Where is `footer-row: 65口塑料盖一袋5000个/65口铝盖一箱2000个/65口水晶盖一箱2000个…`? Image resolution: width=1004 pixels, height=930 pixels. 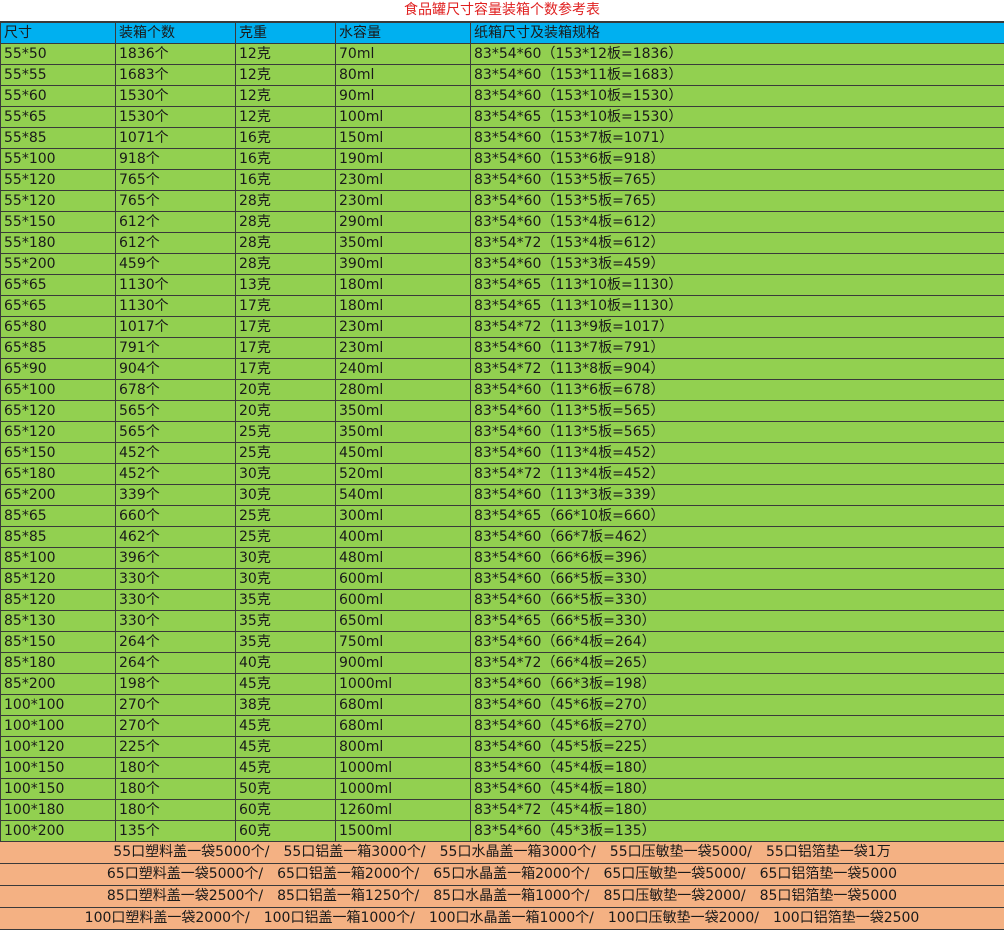 footer-row: 65口塑料盖一袋5000个/65口铝盖一箱2000个/65口水晶盖一箱2000个… is located at coordinates (502, 875).